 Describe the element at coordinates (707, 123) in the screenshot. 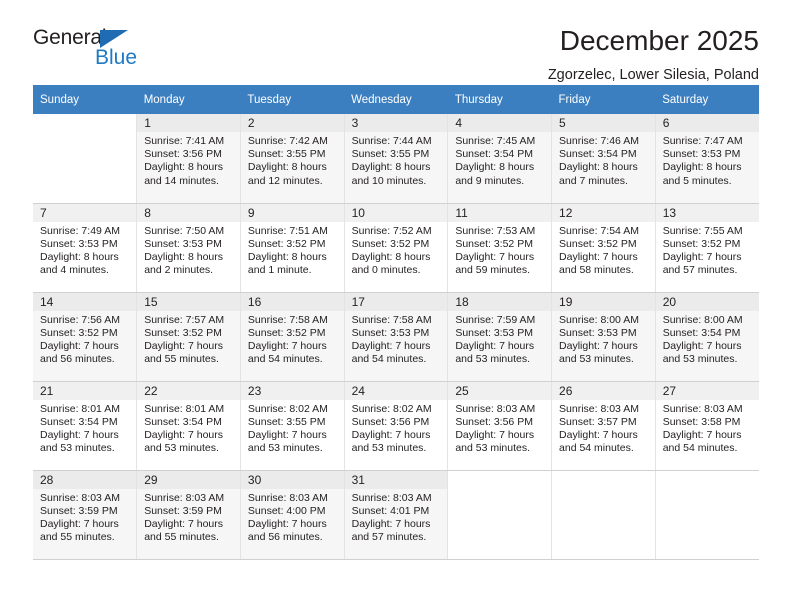

I see `day-number: 6` at that location.